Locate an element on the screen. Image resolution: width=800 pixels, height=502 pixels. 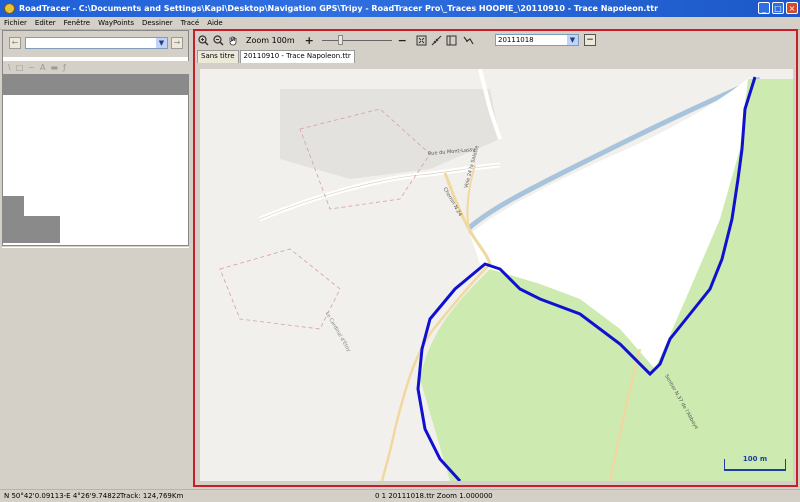
zoom-in-icon is located at coordinates (203, 40).